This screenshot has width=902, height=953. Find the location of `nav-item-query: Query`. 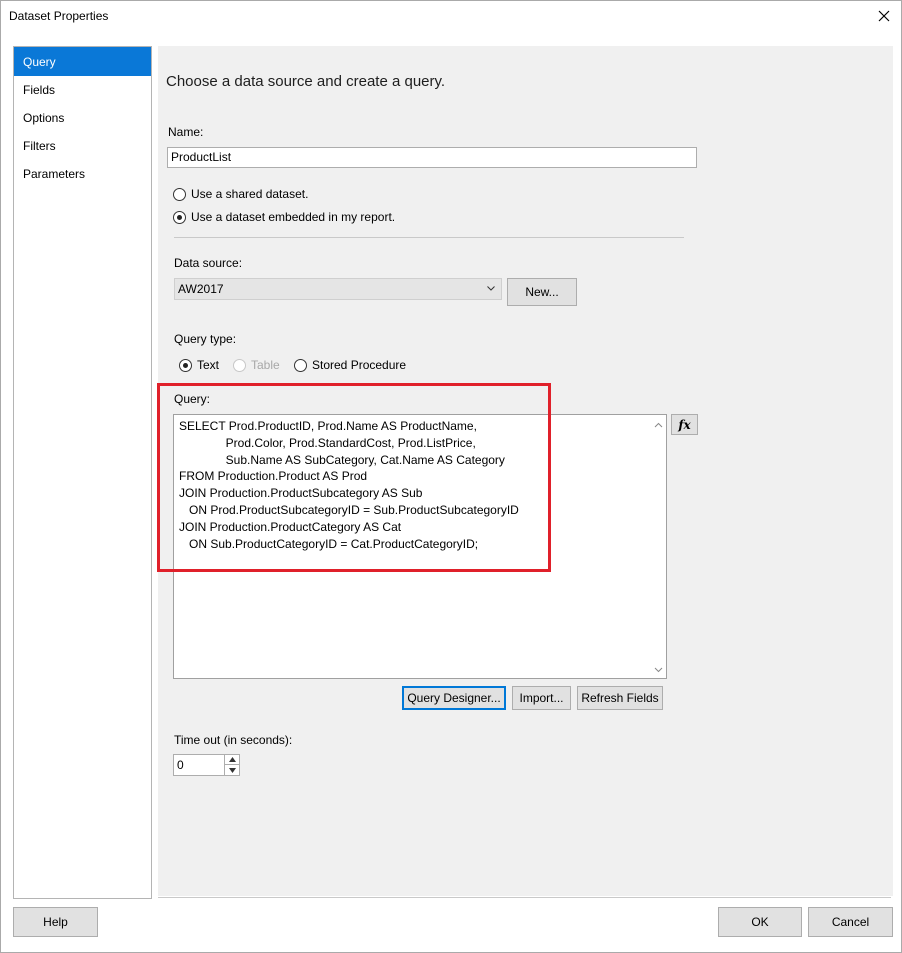

nav-item-query: Query is located at coordinates (82, 61).